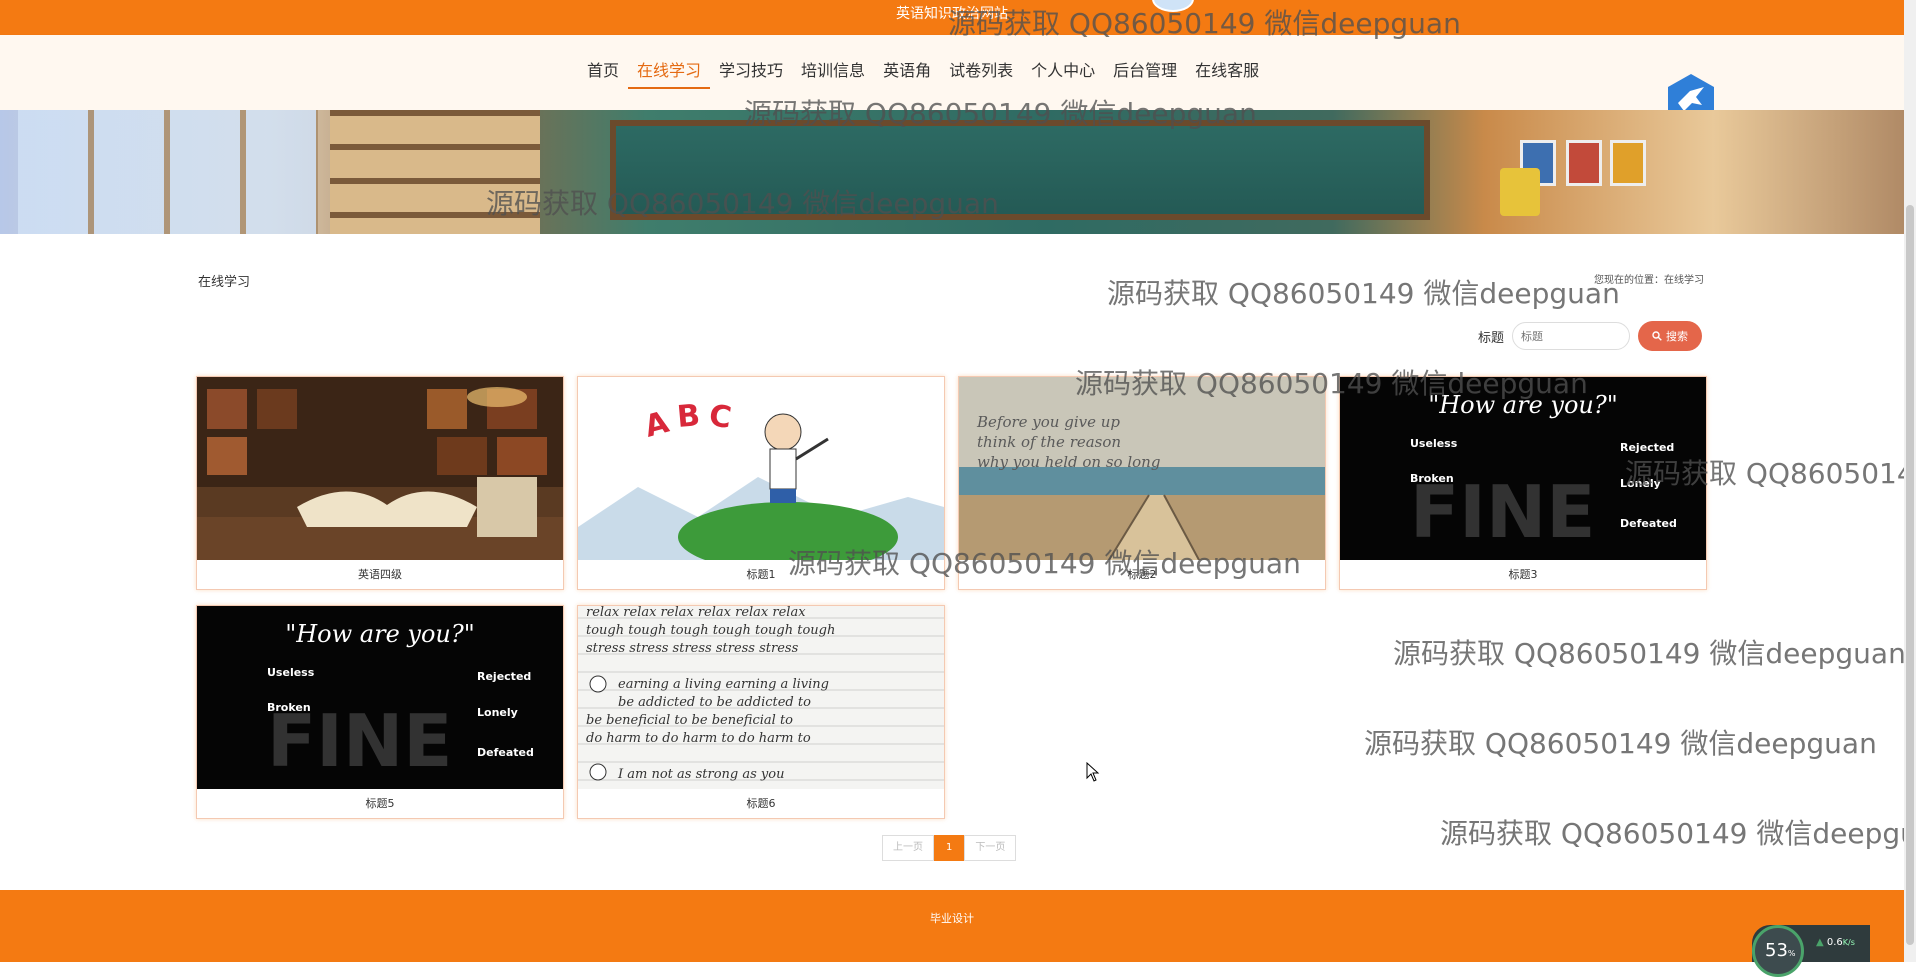  I want to click on course-card: A B C 标题1, so click(761, 483).